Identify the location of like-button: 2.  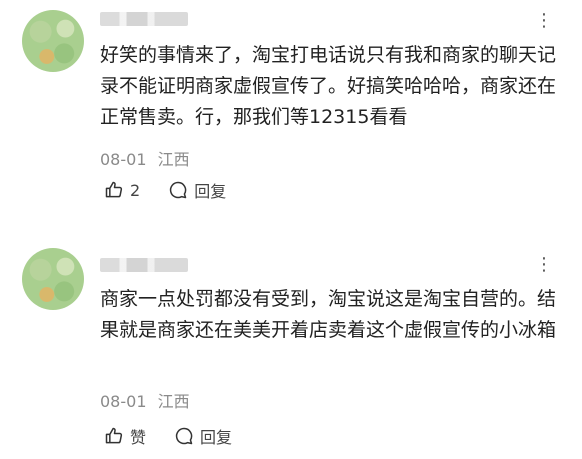
(122, 190).